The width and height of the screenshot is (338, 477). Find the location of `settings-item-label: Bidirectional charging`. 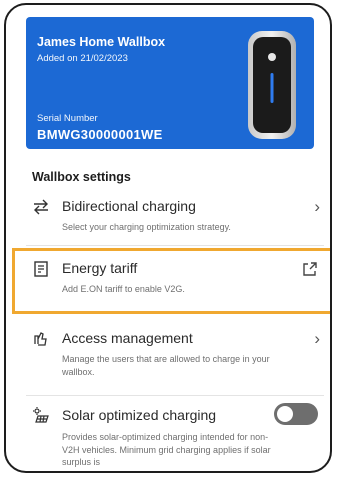

settings-item-label: Bidirectional charging is located at coordinates (129, 206).